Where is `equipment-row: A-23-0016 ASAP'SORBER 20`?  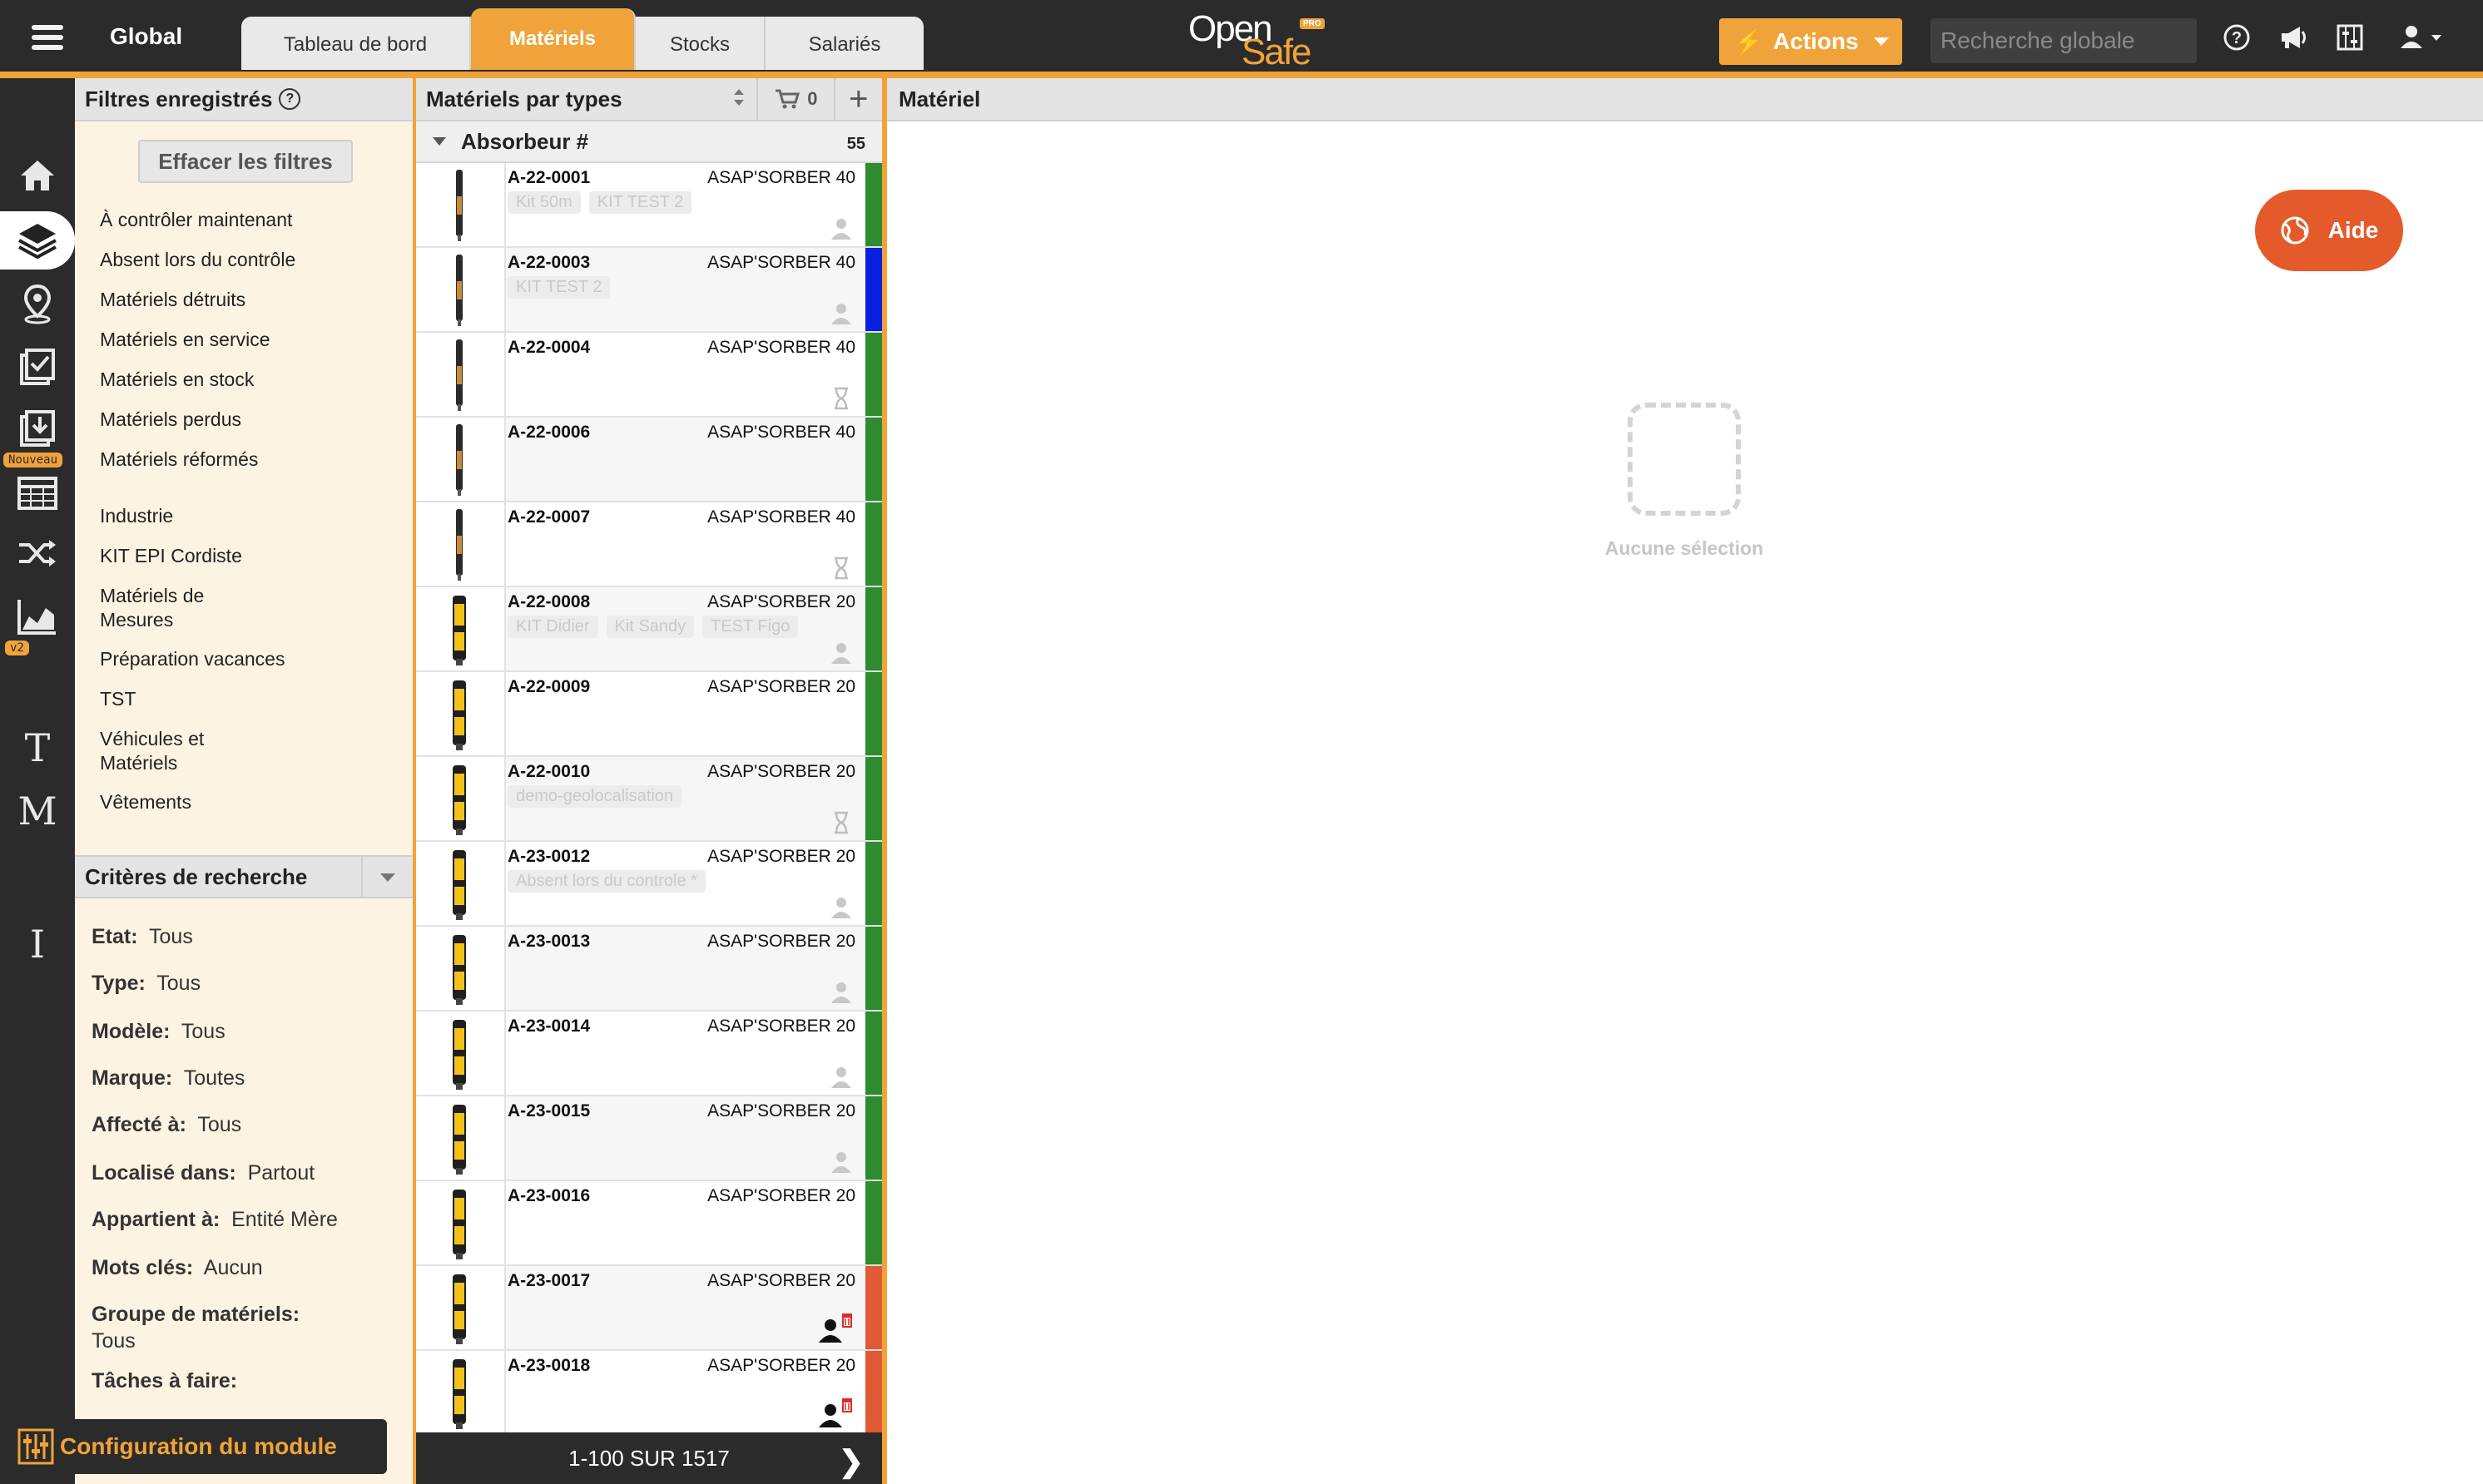
equipment-row: A-23-0016 ASAP'SORBER 20 is located at coordinates (649, 1223).